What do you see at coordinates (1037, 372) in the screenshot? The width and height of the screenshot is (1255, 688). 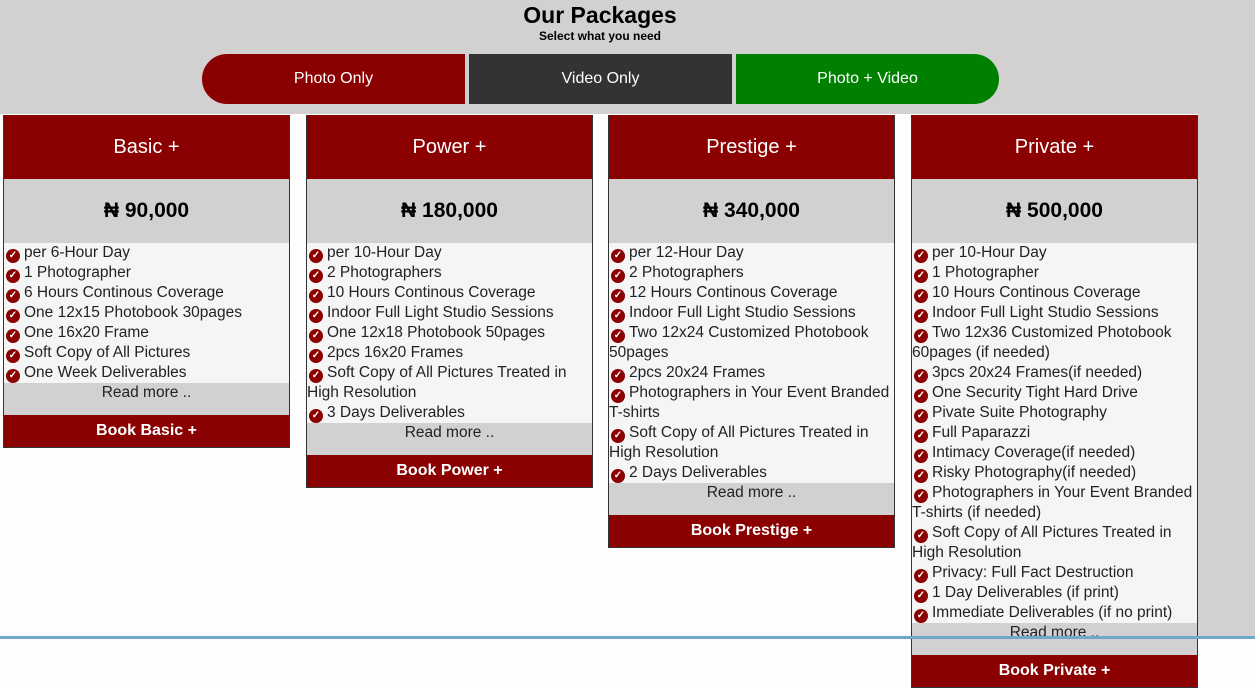 I see `feature-text: 3pcs 20x24 Frames(if needed)` at bounding box center [1037, 372].